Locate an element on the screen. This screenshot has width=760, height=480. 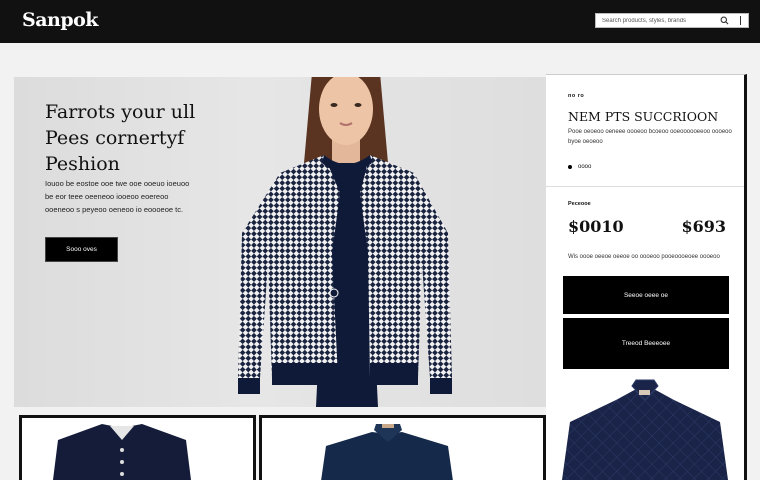
search-input: Search products, styles, brands is located at coordinates (657, 21).